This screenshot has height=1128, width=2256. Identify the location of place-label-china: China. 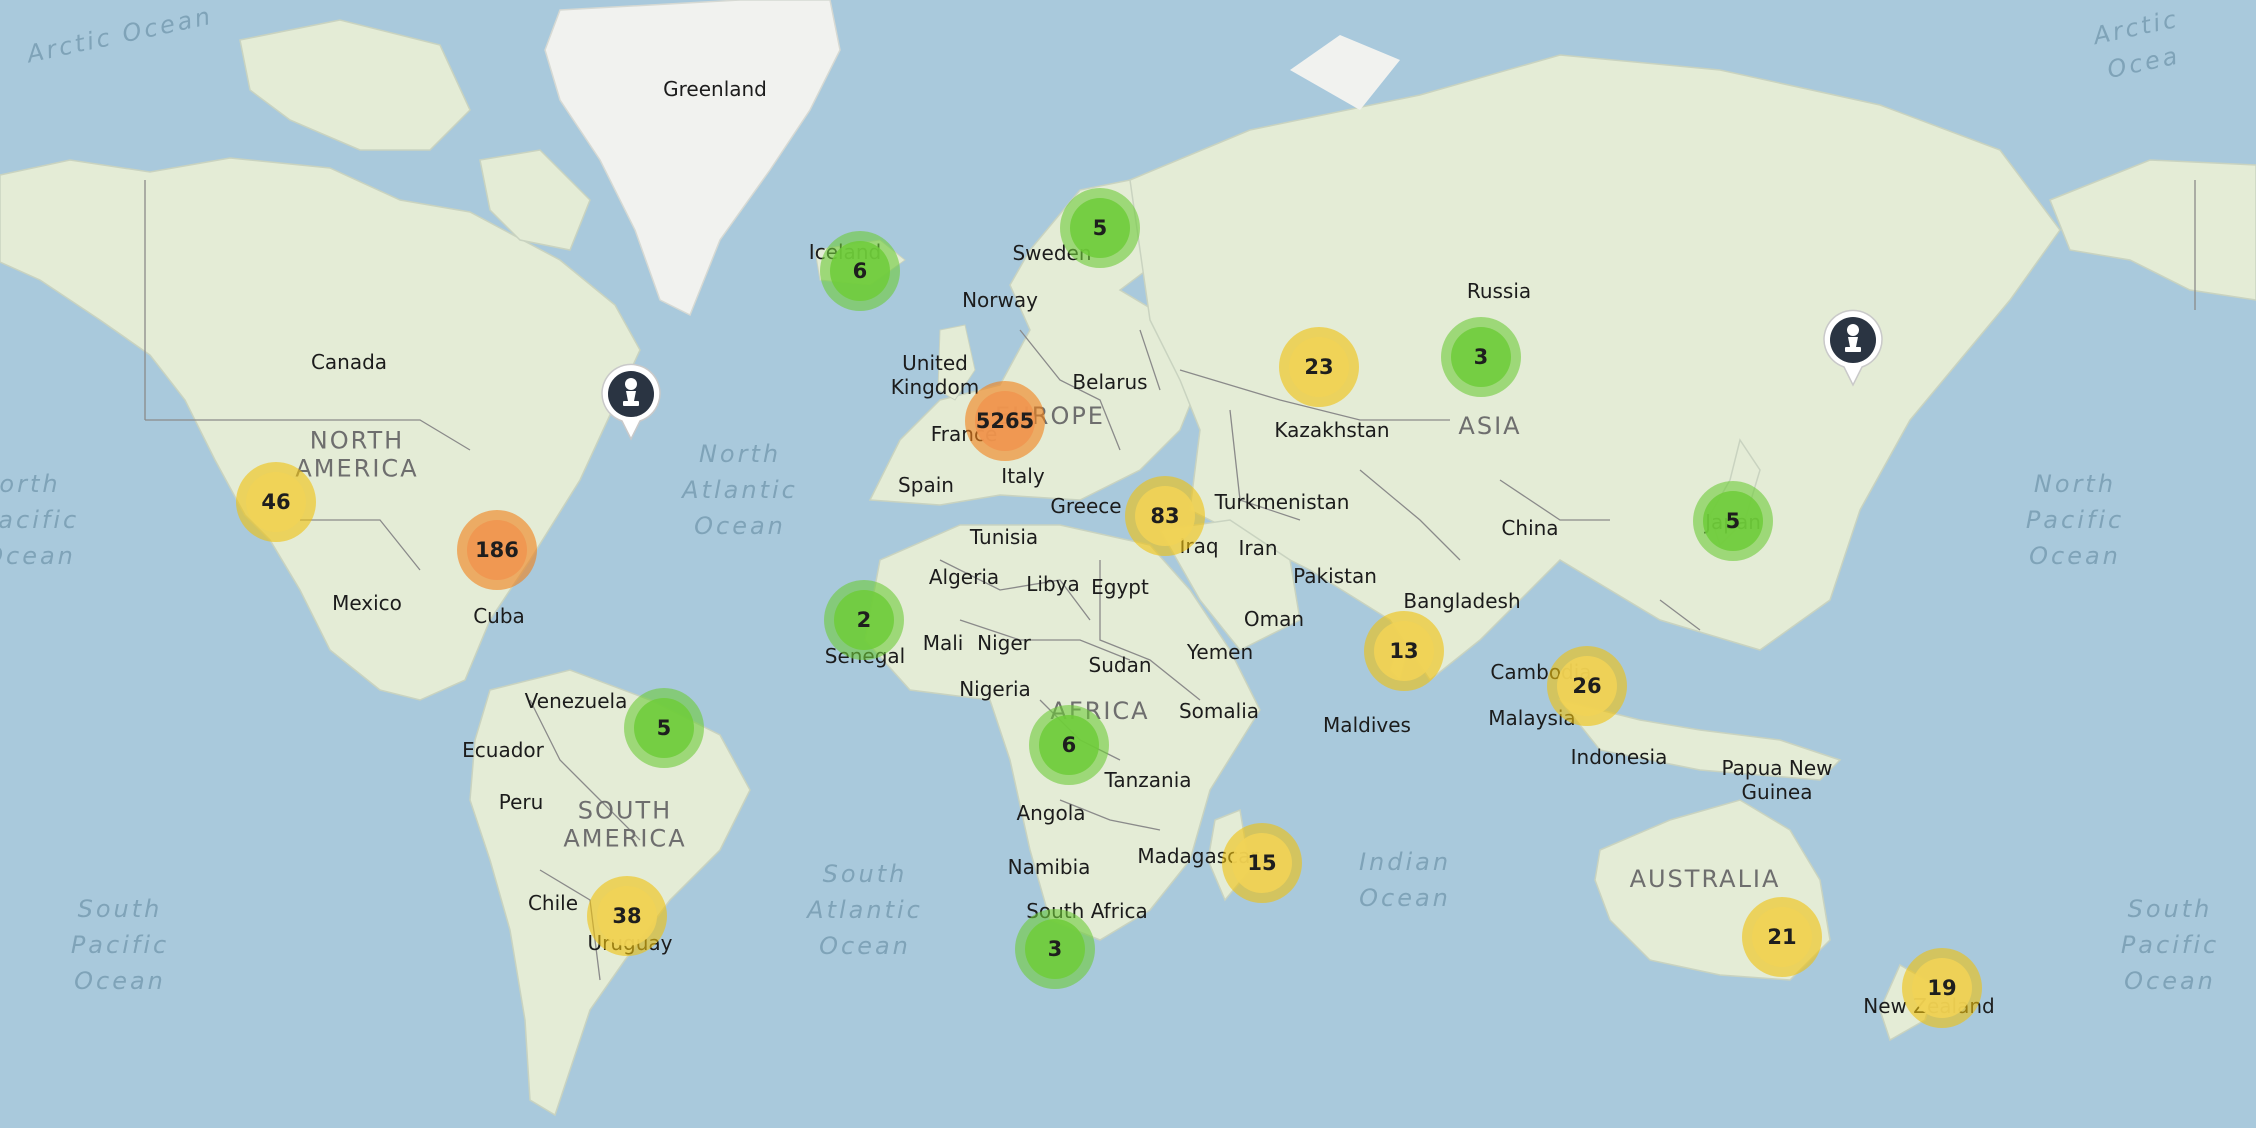
(1530, 528).